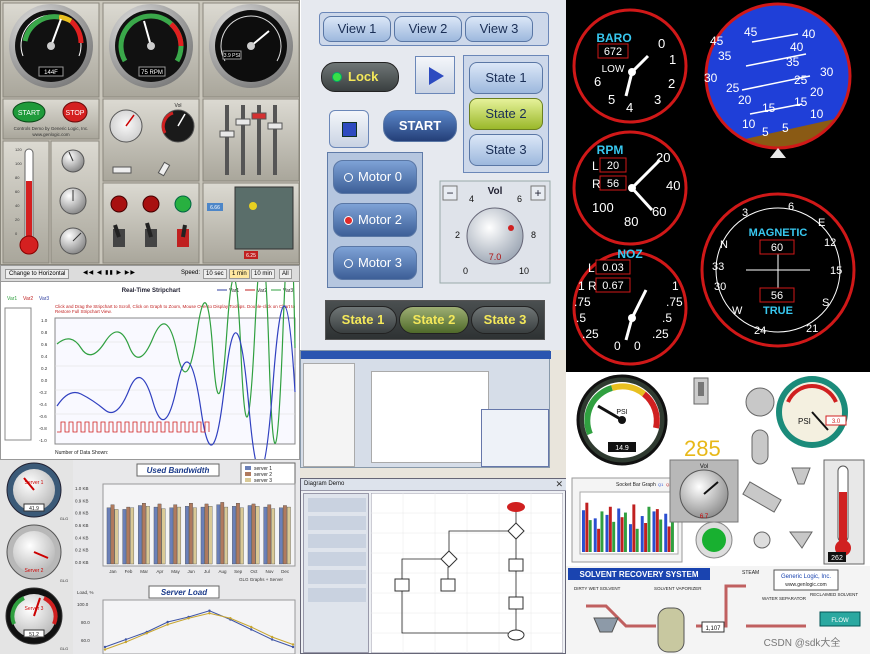 This screenshot has height=654, width=870. Describe the element at coordinates (44, 320) in the screenshot. I see `y-tick: 1.0` at that location.